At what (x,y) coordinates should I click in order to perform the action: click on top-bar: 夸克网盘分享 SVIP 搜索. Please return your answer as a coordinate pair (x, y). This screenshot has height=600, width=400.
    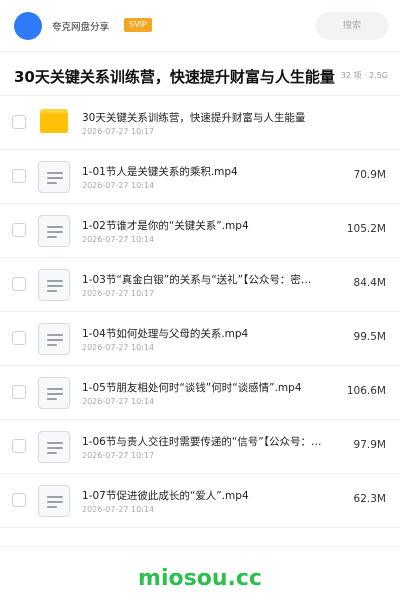
    Looking at the image, I should click on (200, 26).